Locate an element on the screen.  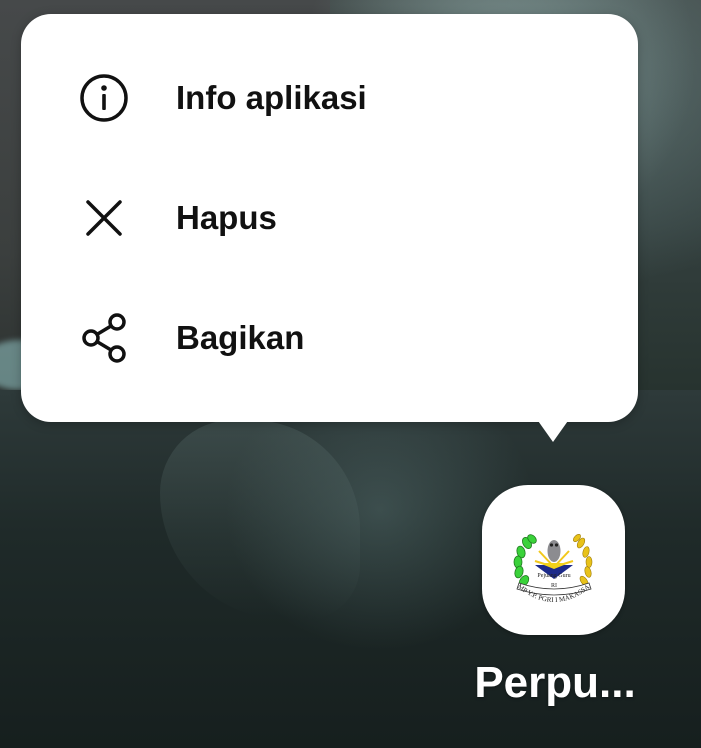
menu-item-label: Bagikan is located at coordinates (240, 337).